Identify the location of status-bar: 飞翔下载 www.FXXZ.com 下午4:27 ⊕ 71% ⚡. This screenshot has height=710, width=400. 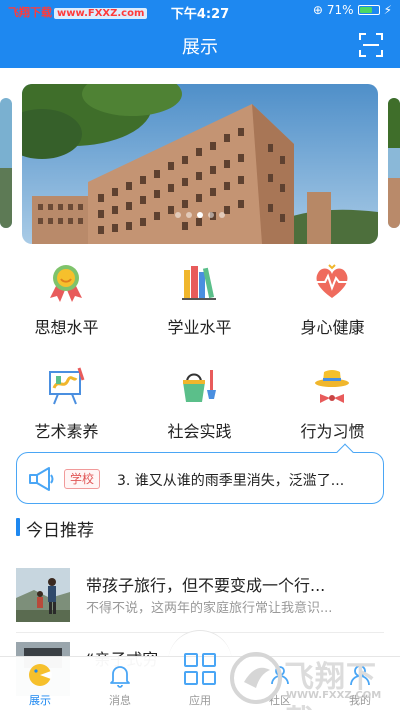
(200, 11).